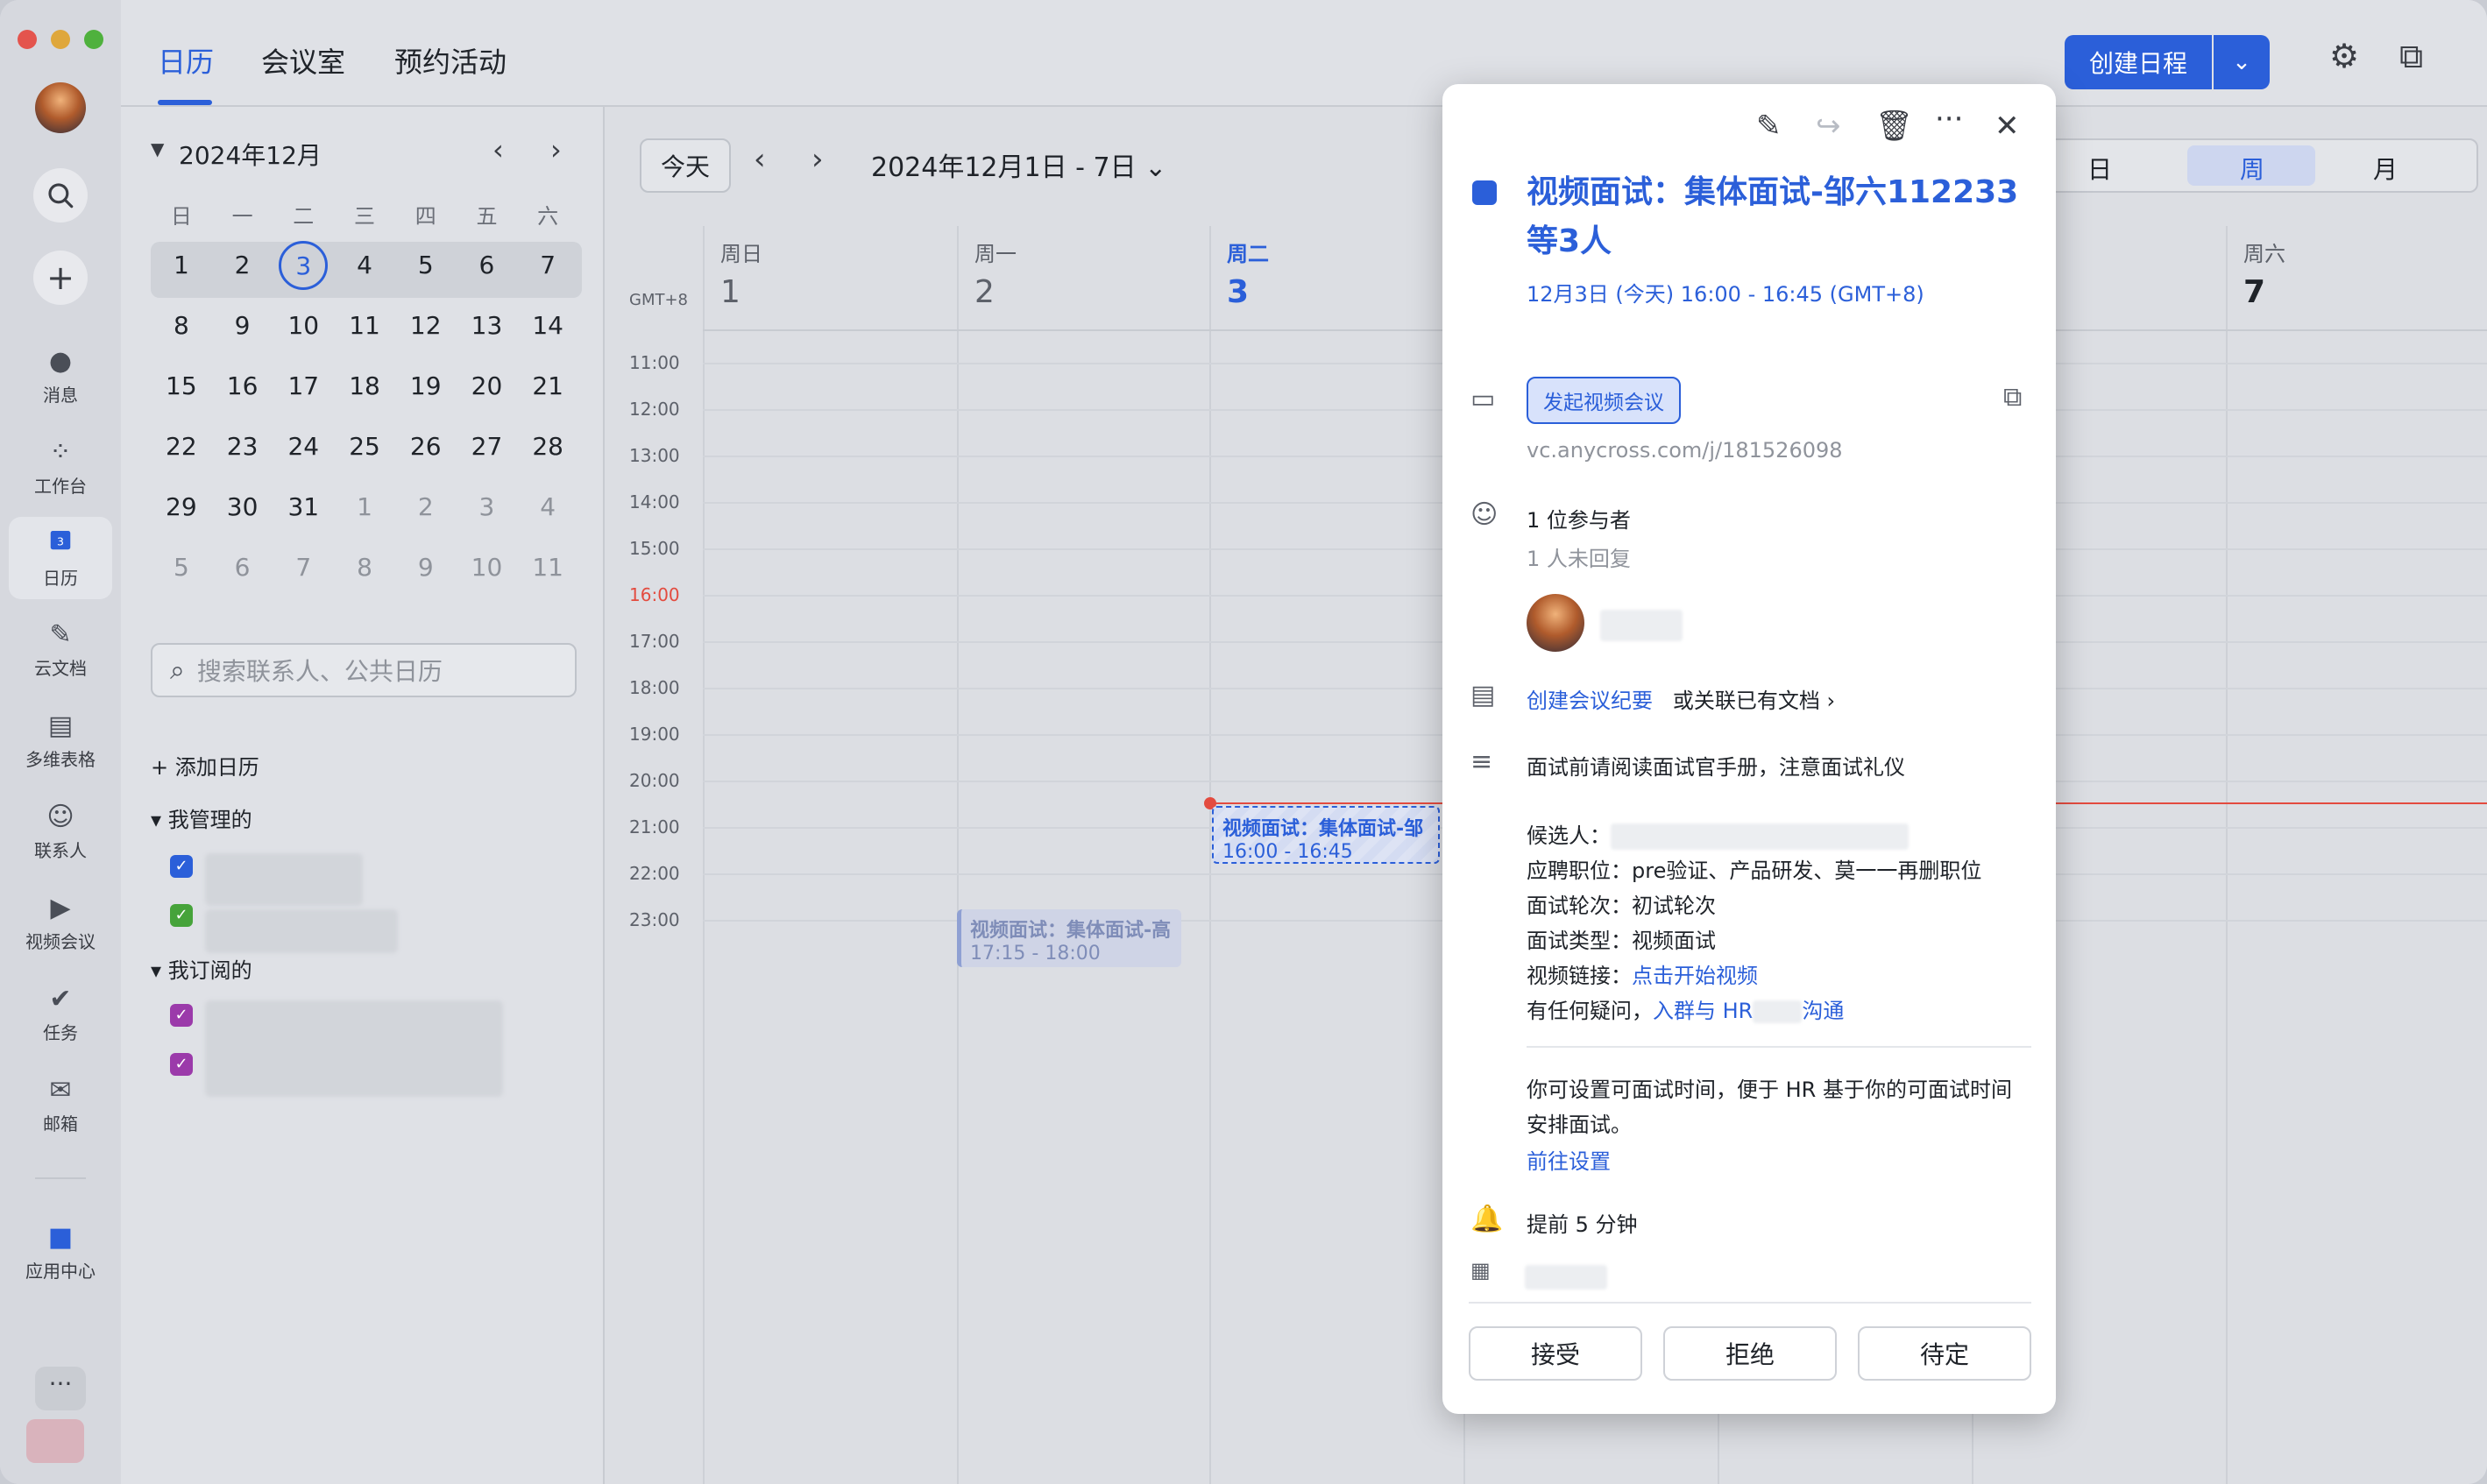  Describe the element at coordinates (205, 765) in the screenshot. I see `add-calendar-button: + 添加日历` at that location.